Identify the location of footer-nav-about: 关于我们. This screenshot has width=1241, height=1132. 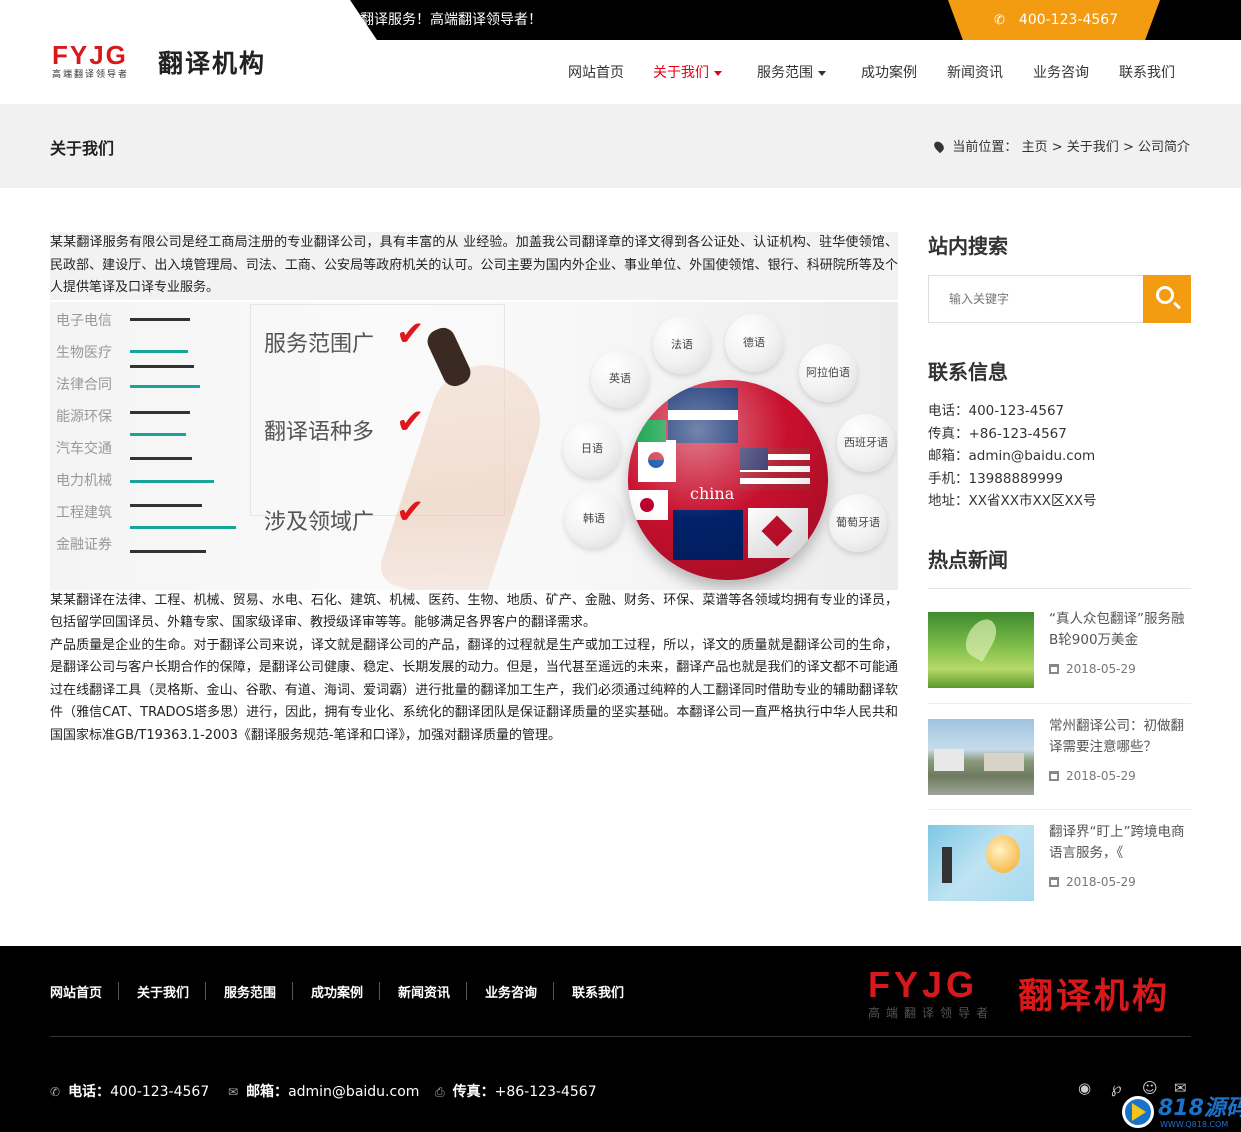
(163, 991).